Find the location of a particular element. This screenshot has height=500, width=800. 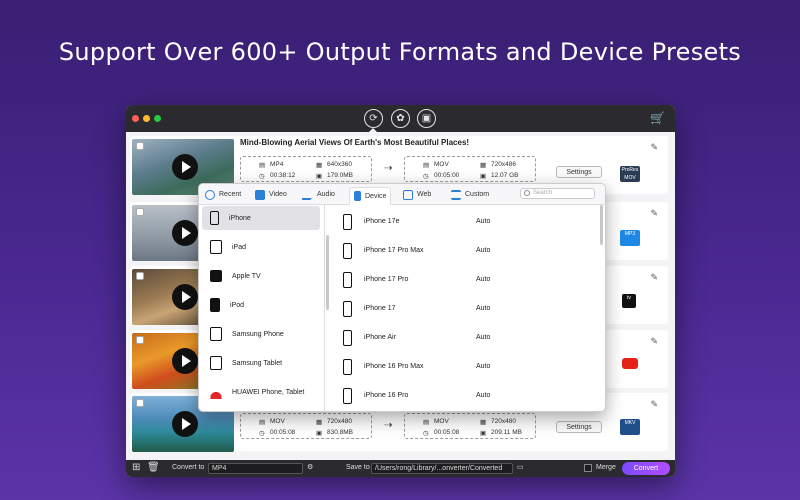

film-reel-icon: ✿ is located at coordinates (400, 118).